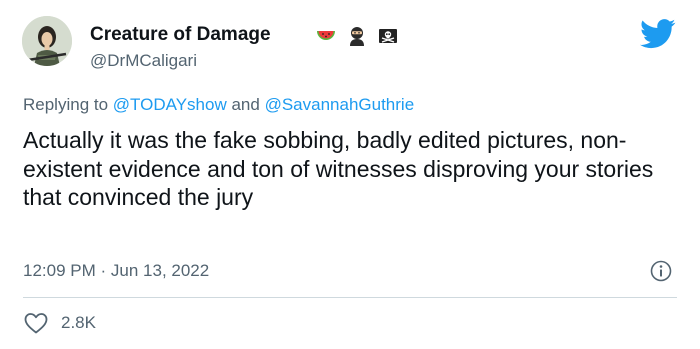  I want to click on tweet-timestamp: 12:09 PM · Jun 13, 2022, so click(116, 271).